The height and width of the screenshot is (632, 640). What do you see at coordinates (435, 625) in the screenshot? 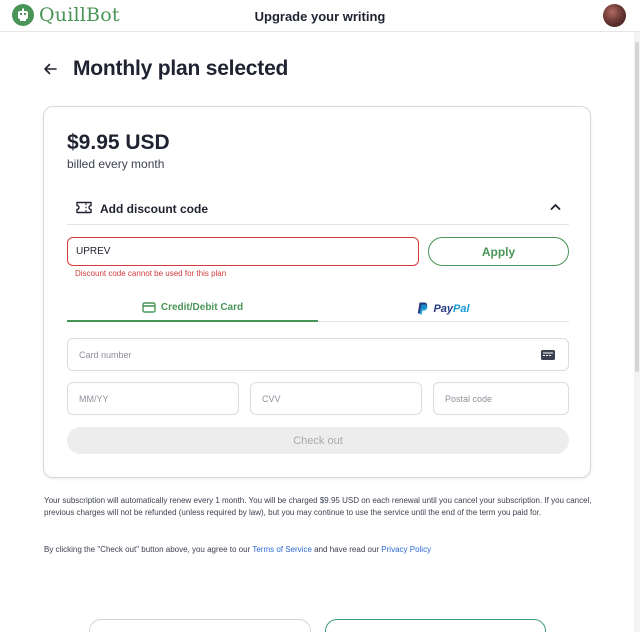
I see `bottom-primary-button` at bounding box center [435, 625].